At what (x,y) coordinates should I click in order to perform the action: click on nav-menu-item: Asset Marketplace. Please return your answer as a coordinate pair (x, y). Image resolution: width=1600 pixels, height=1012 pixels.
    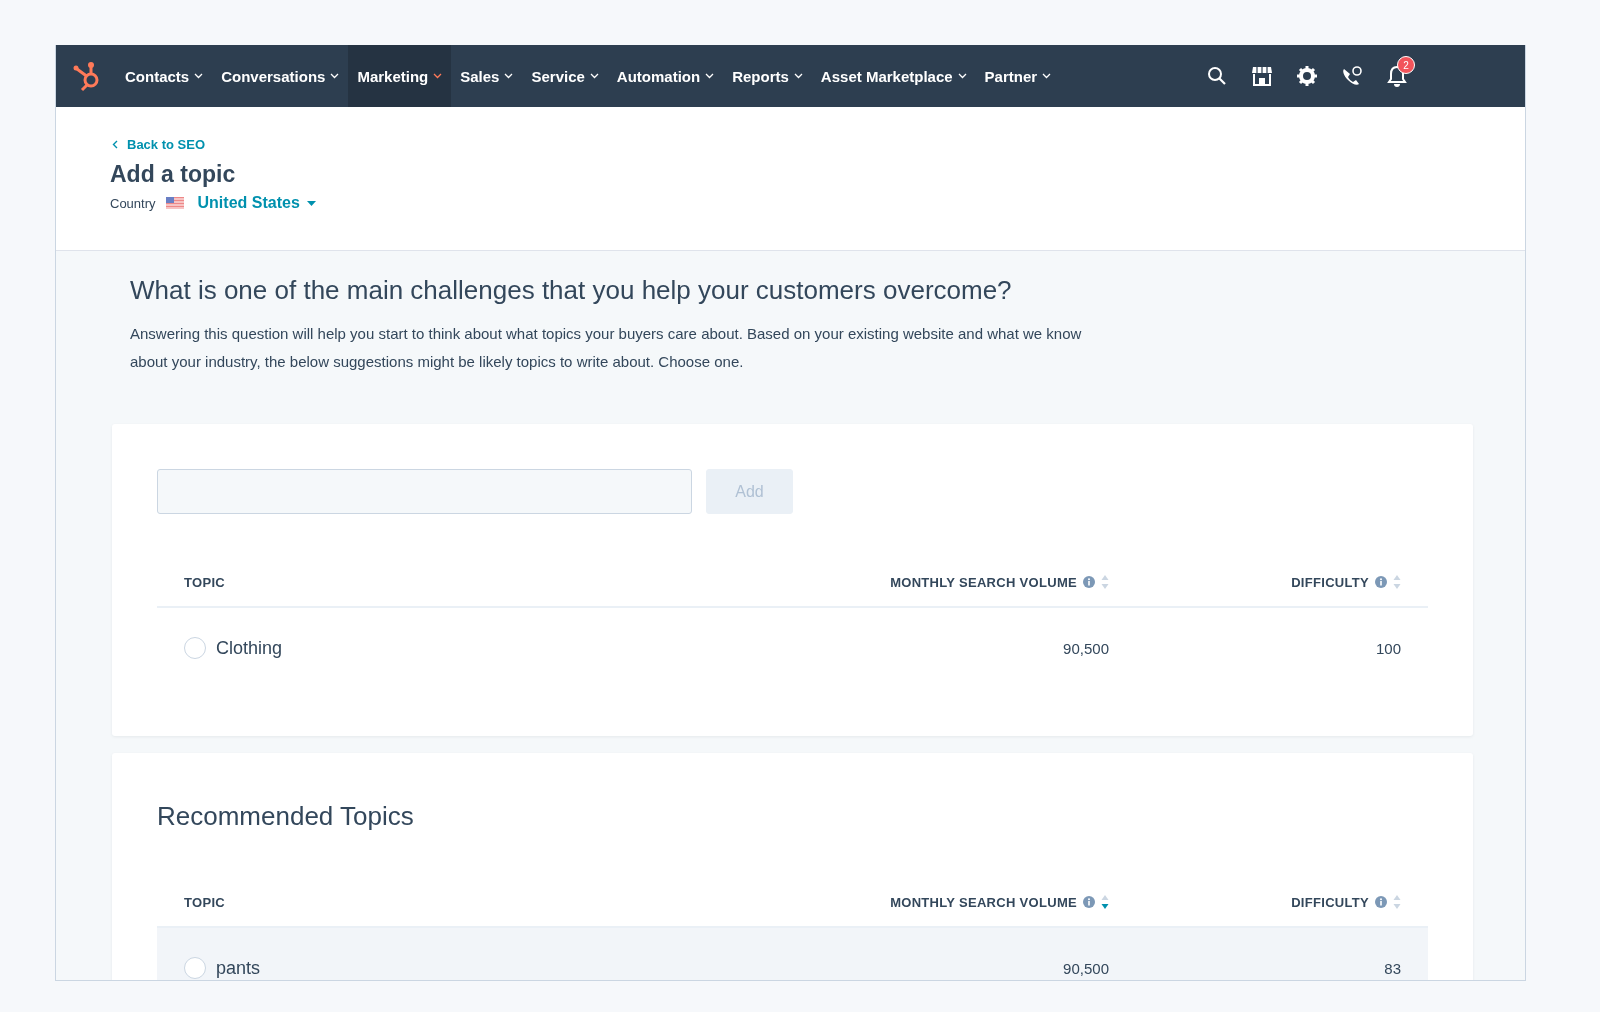
    Looking at the image, I should click on (893, 76).